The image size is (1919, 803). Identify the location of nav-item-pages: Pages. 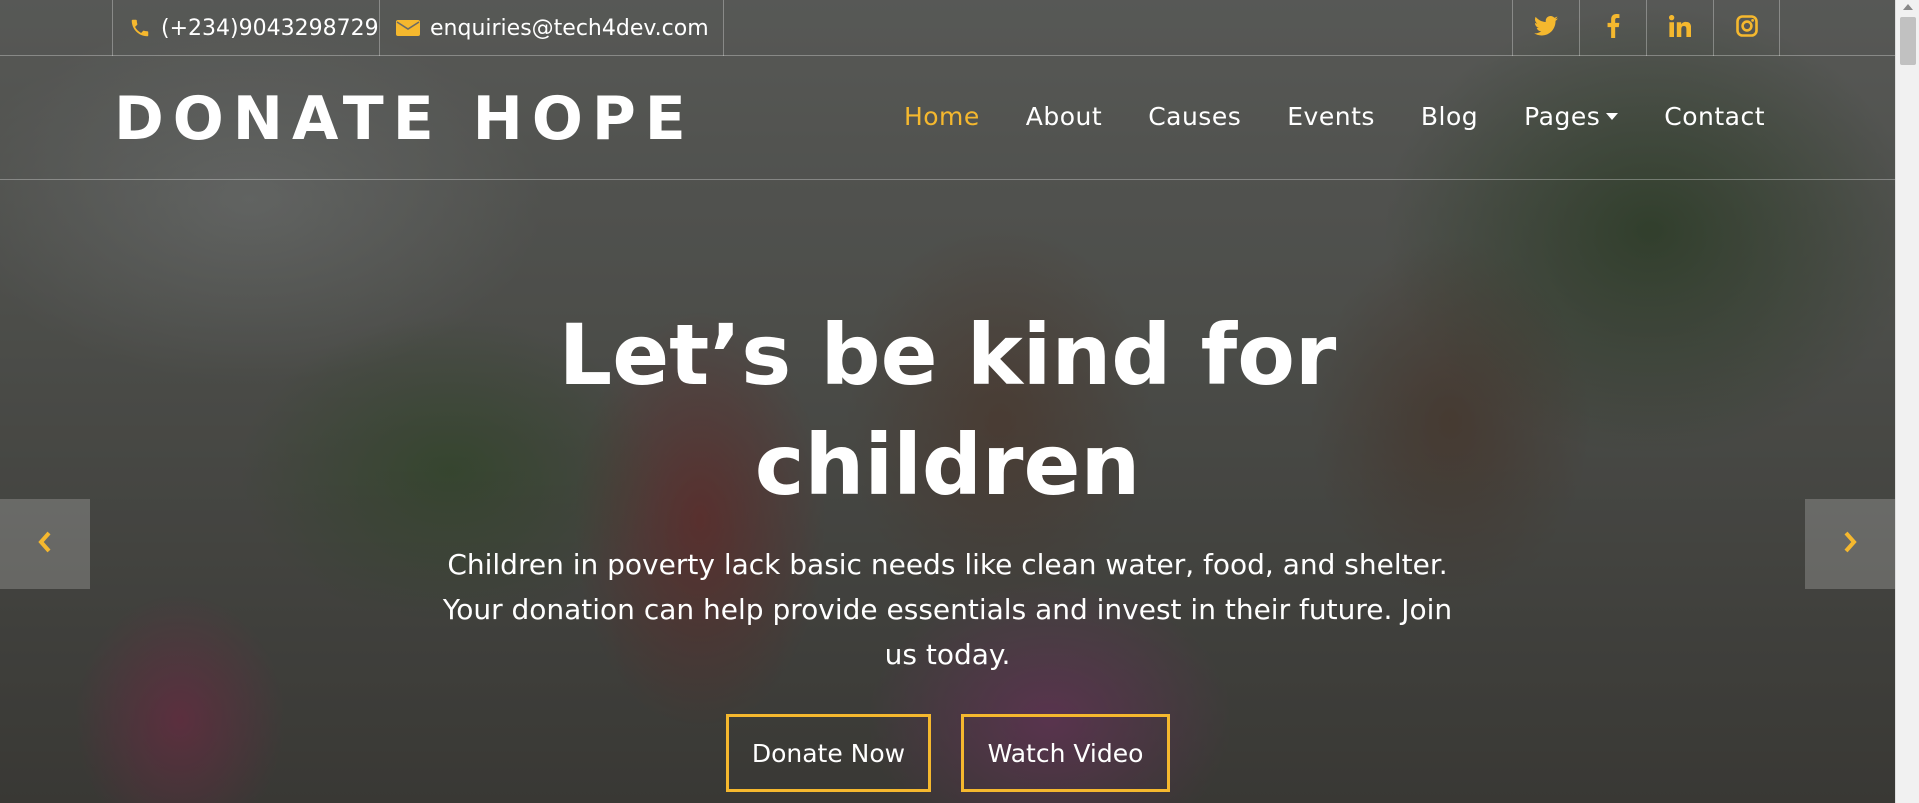
(1571, 116).